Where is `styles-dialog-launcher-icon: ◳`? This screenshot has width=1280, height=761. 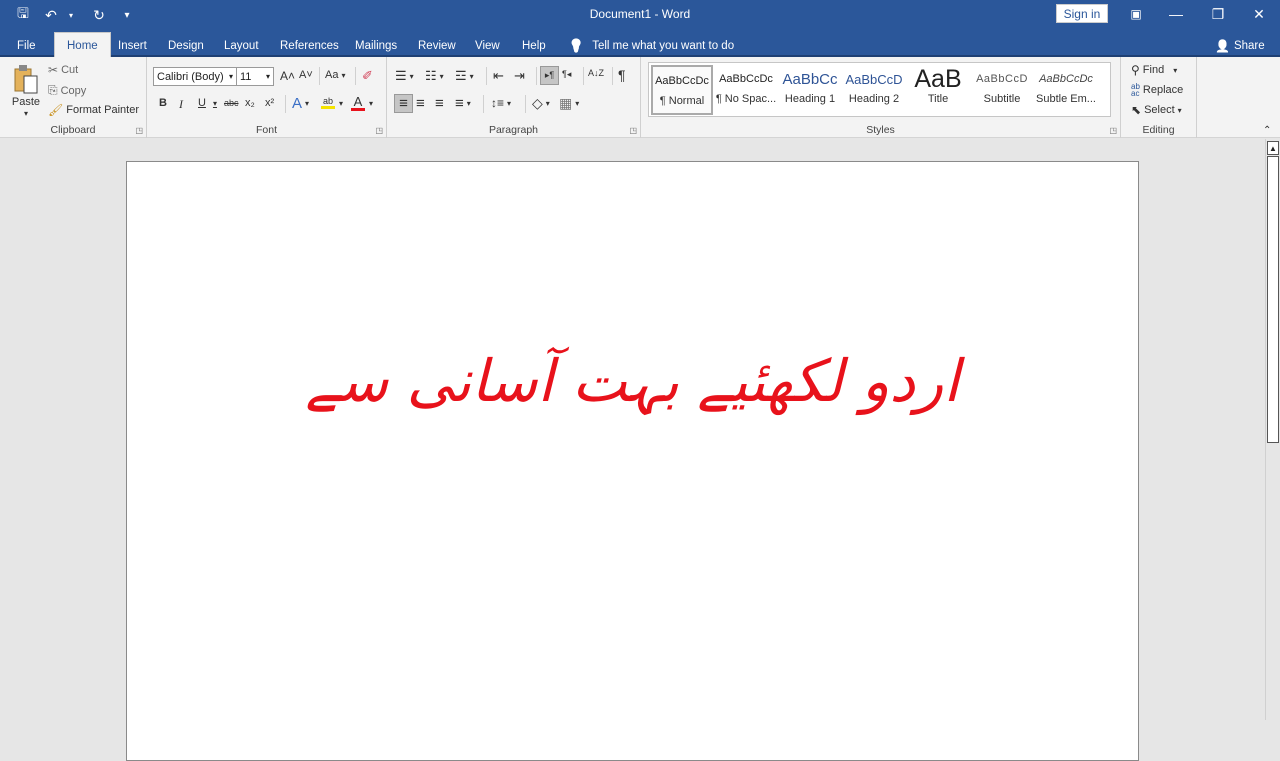
styles-dialog-launcher-icon: ◳ is located at coordinates (1113, 130).